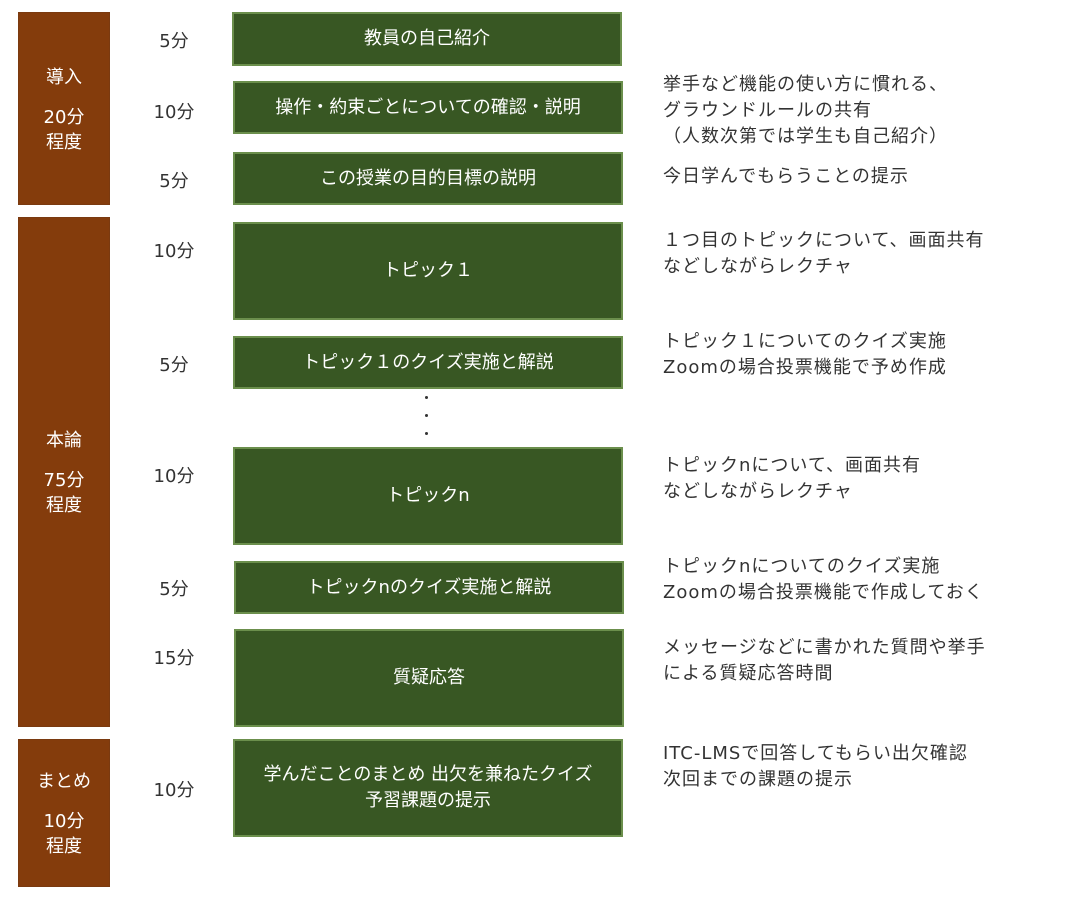 This screenshot has height=897, width=1087. Describe the element at coordinates (767, 110) in the screenshot. I see `note-line: グラウンドルールの共有` at that location.